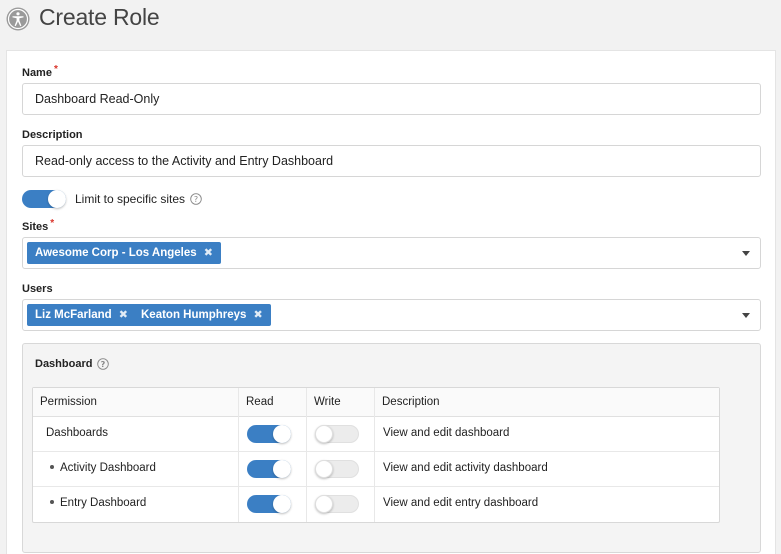  I want to click on permission-name: Activity Dashboard, so click(103, 468).